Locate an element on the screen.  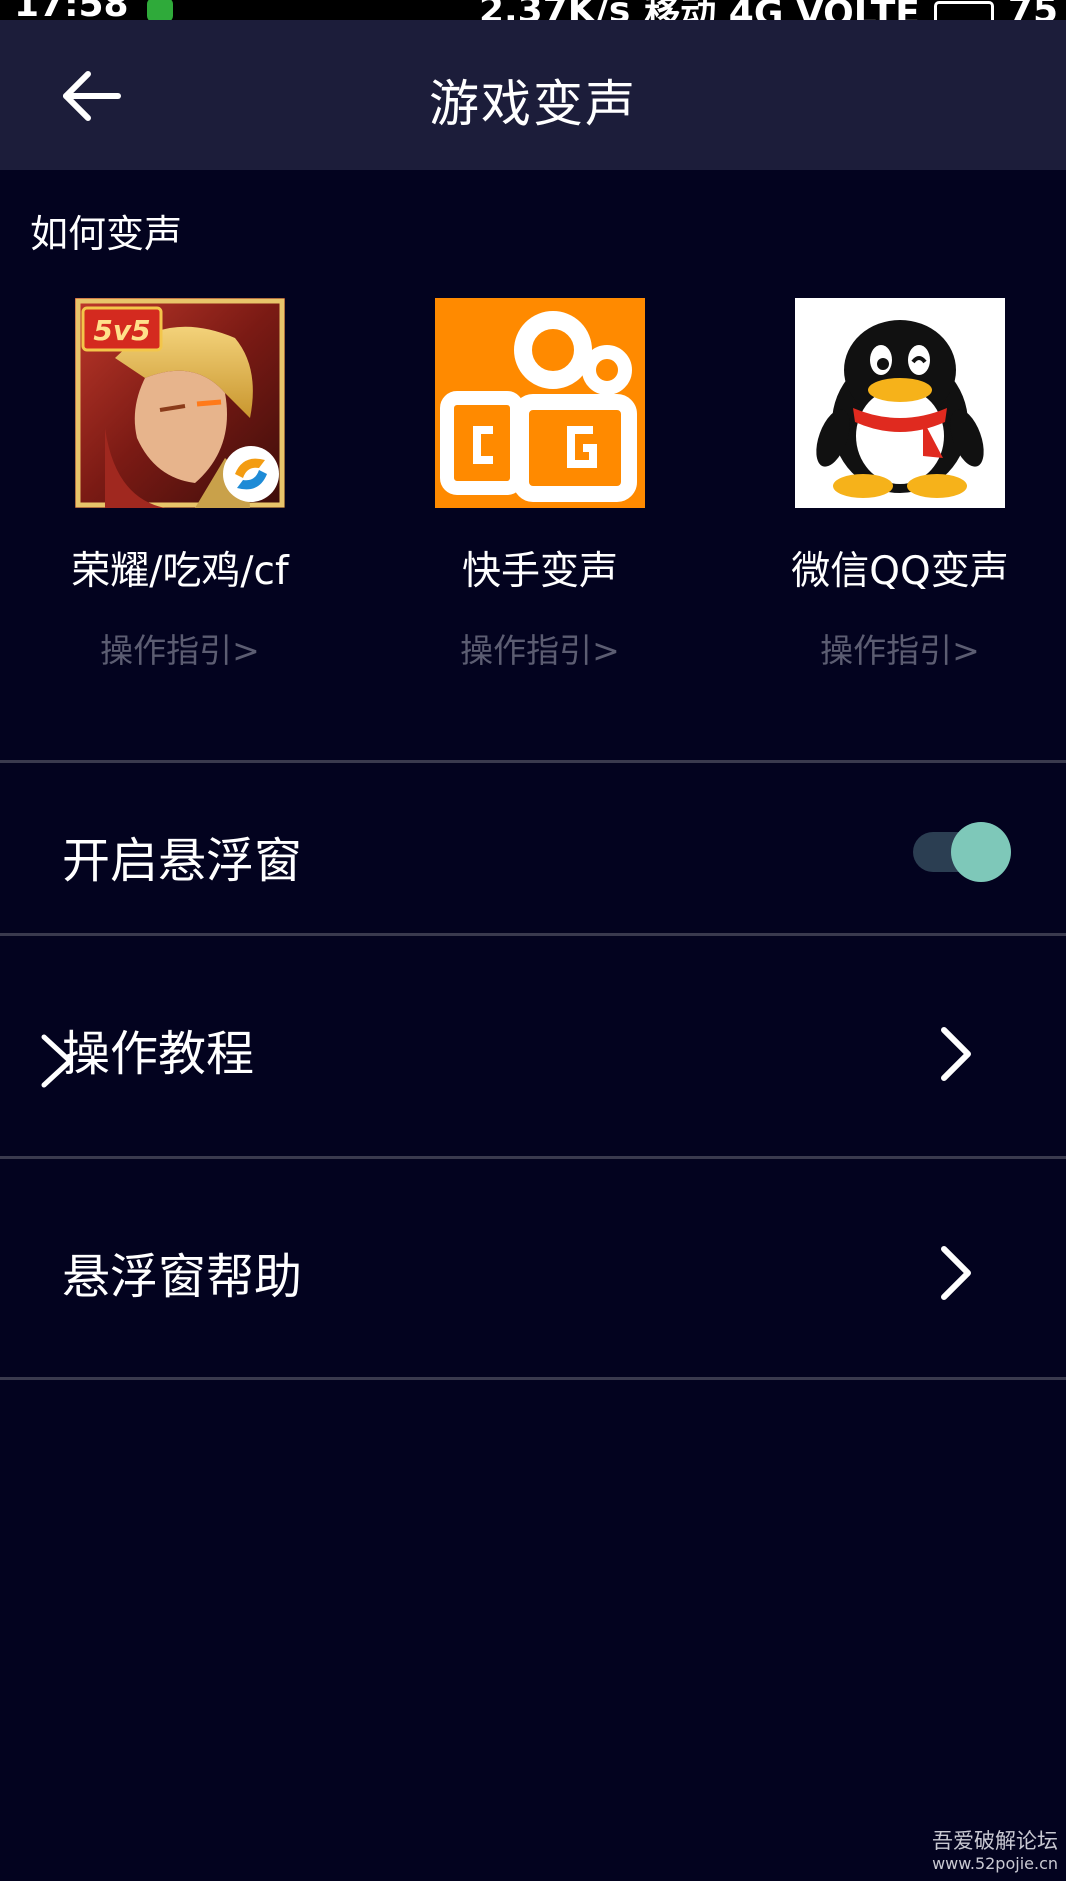
floating-window-toggle is located at coordinates (962, 852).